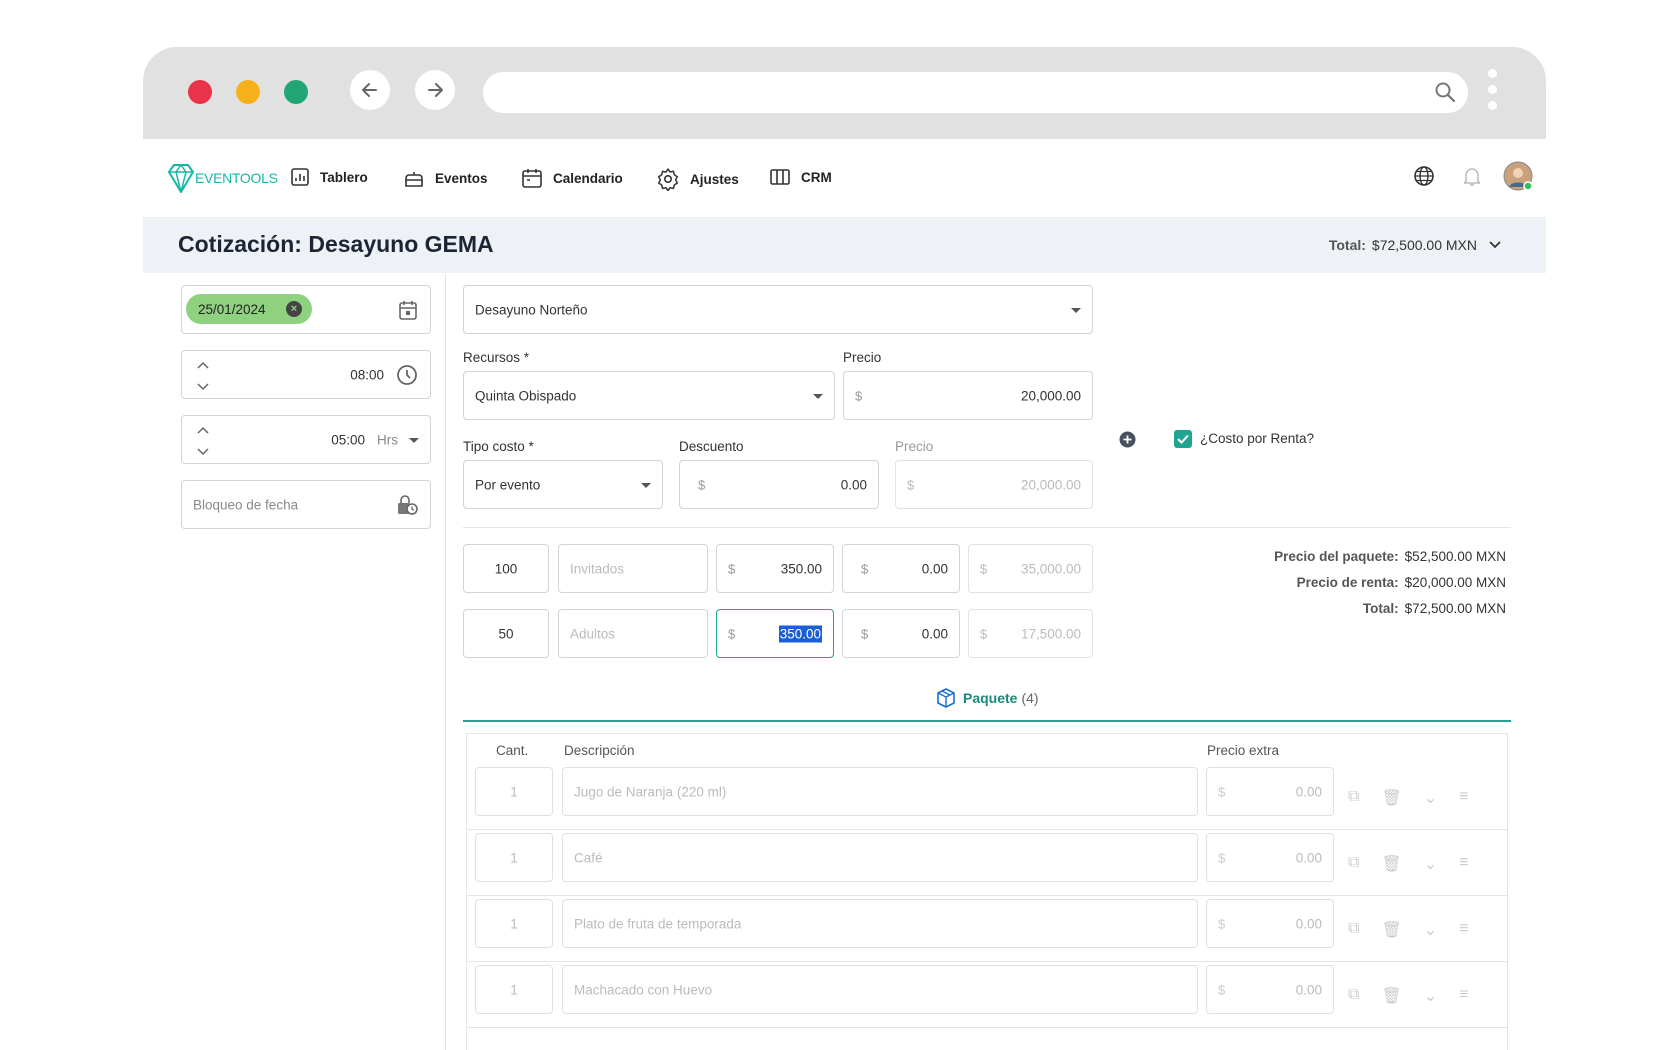 This screenshot has width=1680, height=1050. What do you see at coordinates (633, 633) in the screenshot?
I see `guest-type-input: Adultos` at bounding box center [633, 633].